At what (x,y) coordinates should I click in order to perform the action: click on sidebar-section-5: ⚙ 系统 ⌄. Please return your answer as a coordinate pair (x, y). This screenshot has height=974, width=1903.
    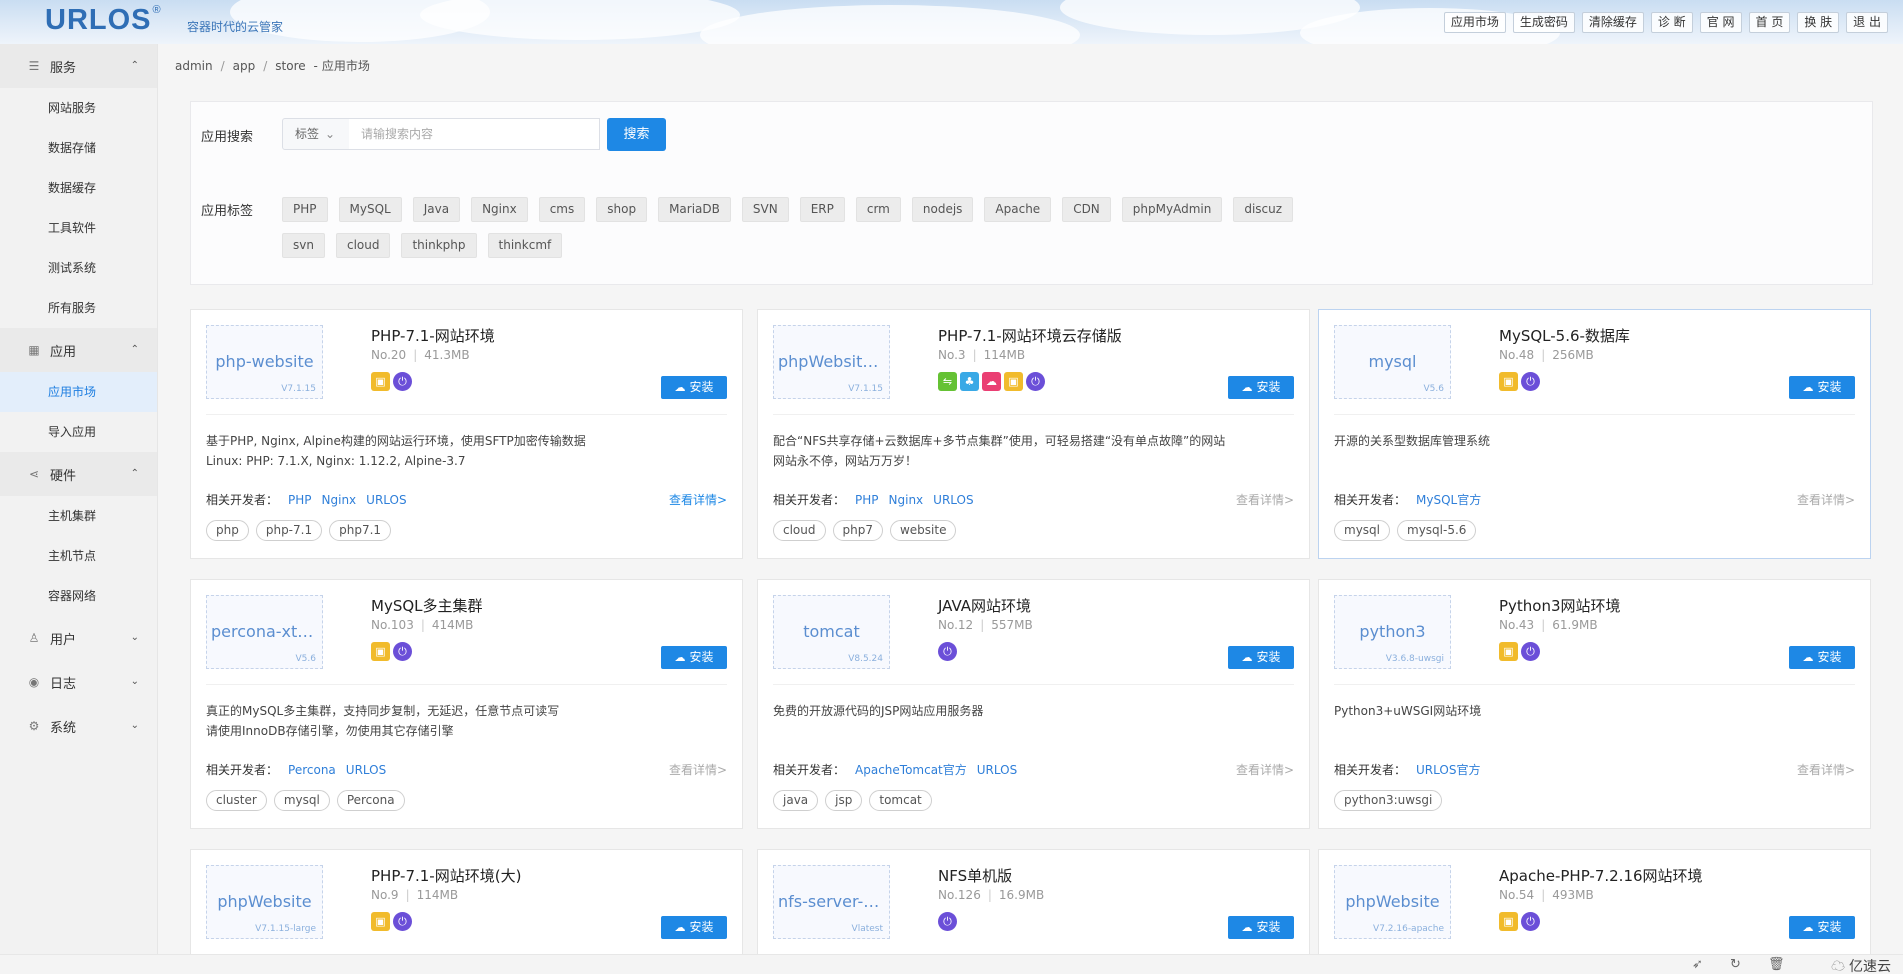
    Looking at the image, I should click on (78, 726).